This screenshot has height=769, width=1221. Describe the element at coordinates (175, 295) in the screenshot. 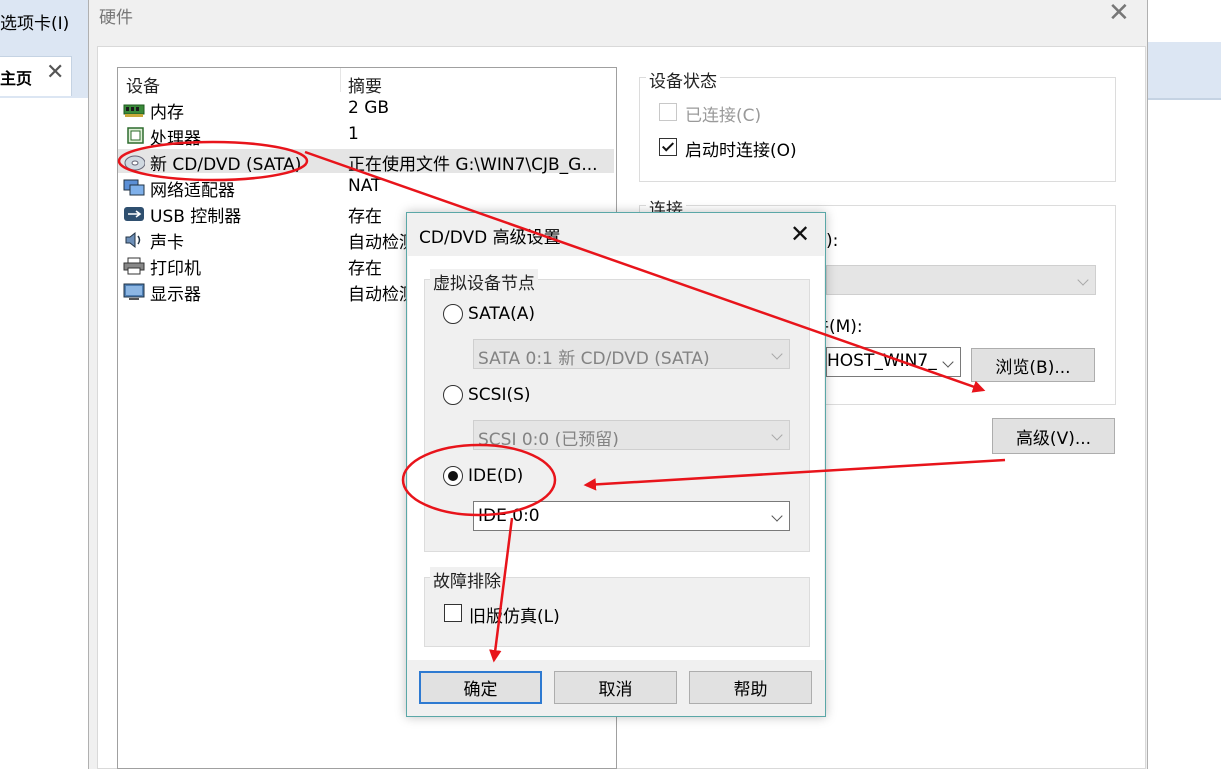

I see `device-name: 显示器` at that location.